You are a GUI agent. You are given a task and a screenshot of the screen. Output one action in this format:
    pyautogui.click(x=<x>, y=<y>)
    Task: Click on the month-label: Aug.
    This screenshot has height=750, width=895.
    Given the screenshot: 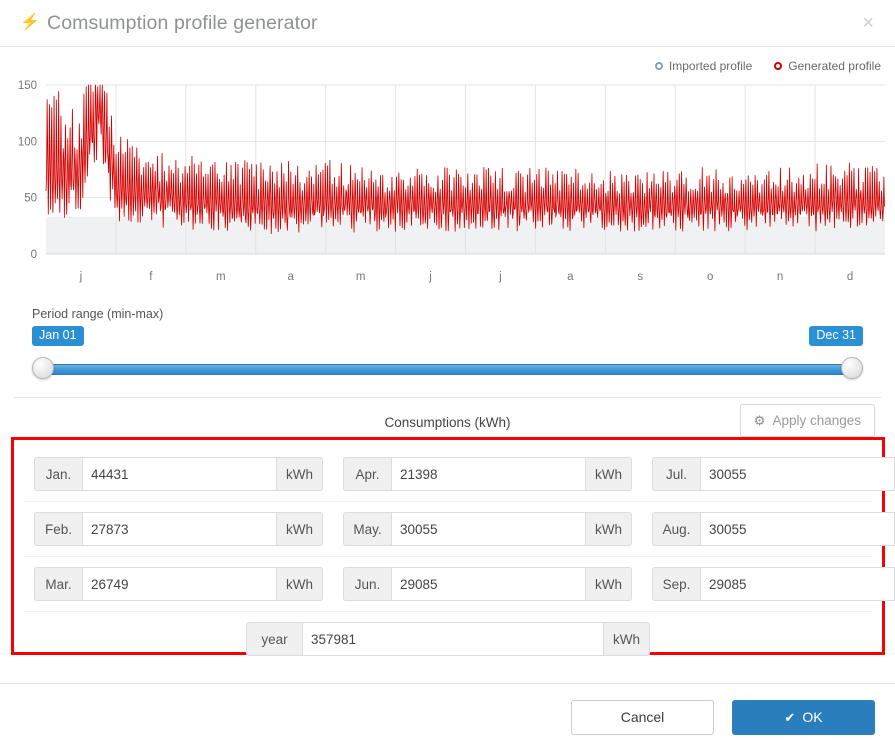 What is the action you would take?
    pyautogui.click(x=676, y=529)
    